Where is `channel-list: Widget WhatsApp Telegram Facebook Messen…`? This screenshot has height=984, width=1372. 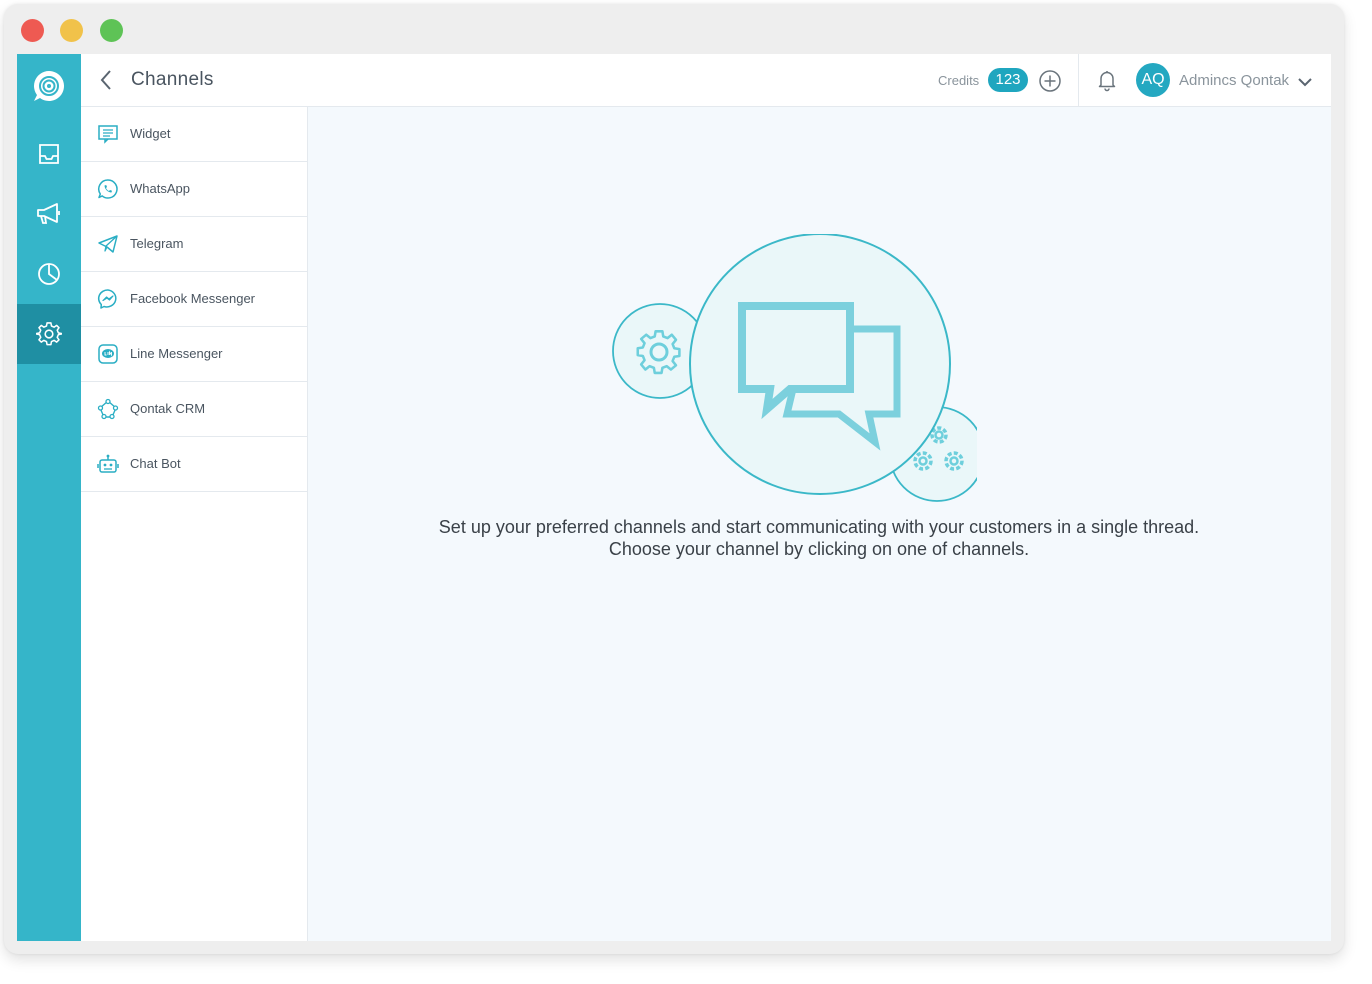 channel-list: Widget WhatsApp Telegram Facebook Messen… is located at coordinates (194, 524).